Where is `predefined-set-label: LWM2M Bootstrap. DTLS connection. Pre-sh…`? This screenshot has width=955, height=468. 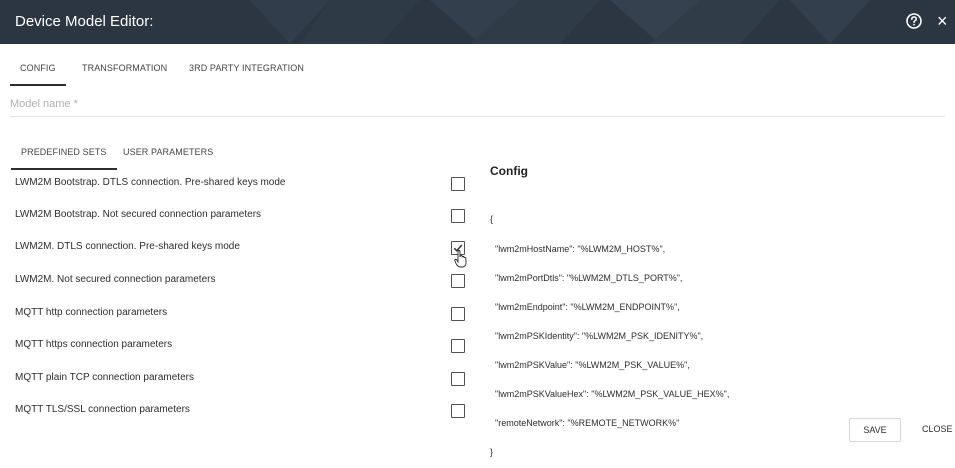 predefined-set-label: LWM2M Bootstrap. DTLS connection. Pre-sh… is located at coordinates (150, 182).